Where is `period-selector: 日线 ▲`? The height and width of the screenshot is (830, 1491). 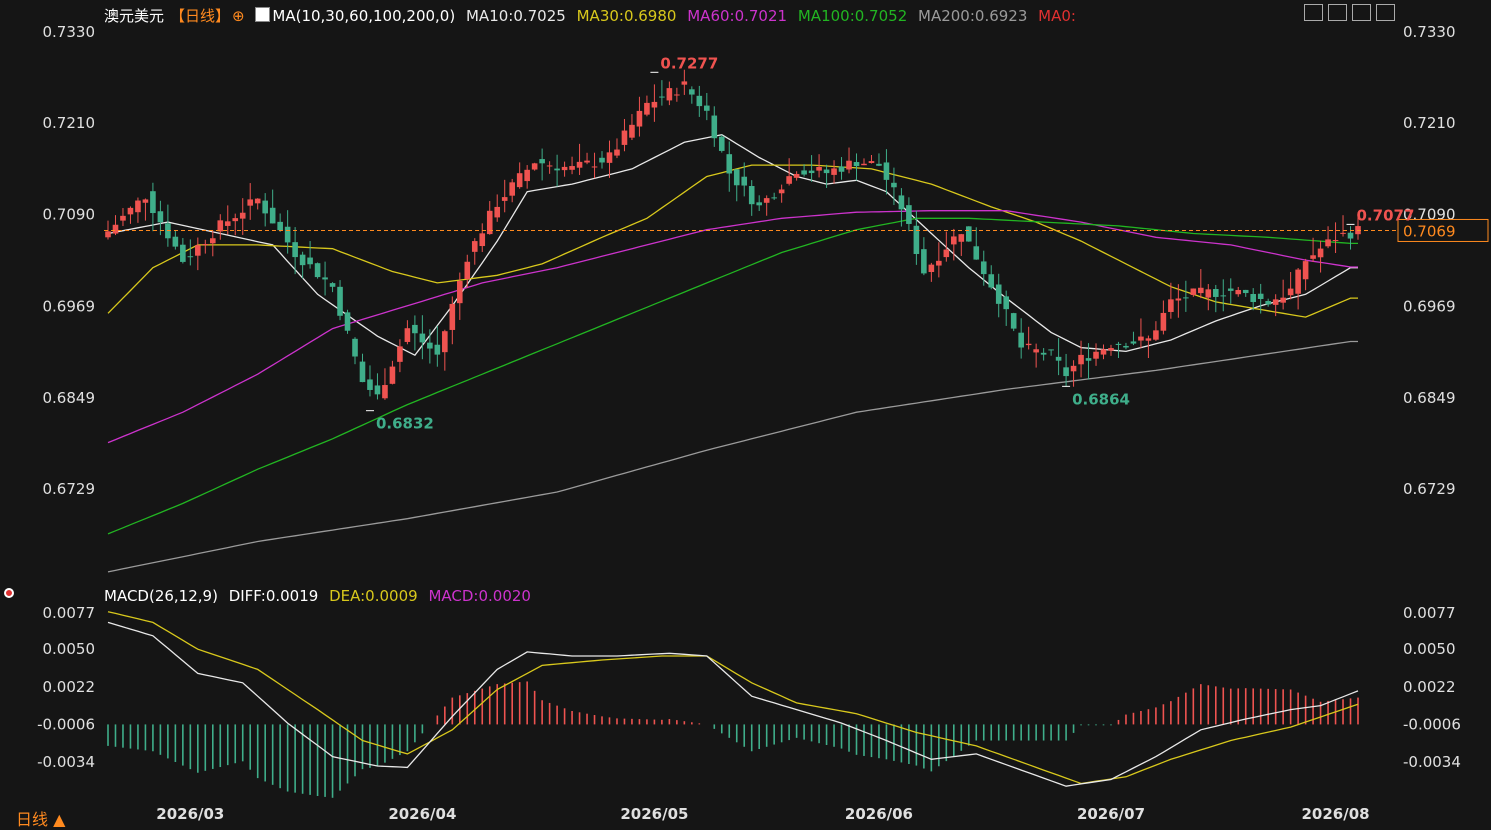 period-selector: 日线 ▲ is located at coordinates (40, 818).